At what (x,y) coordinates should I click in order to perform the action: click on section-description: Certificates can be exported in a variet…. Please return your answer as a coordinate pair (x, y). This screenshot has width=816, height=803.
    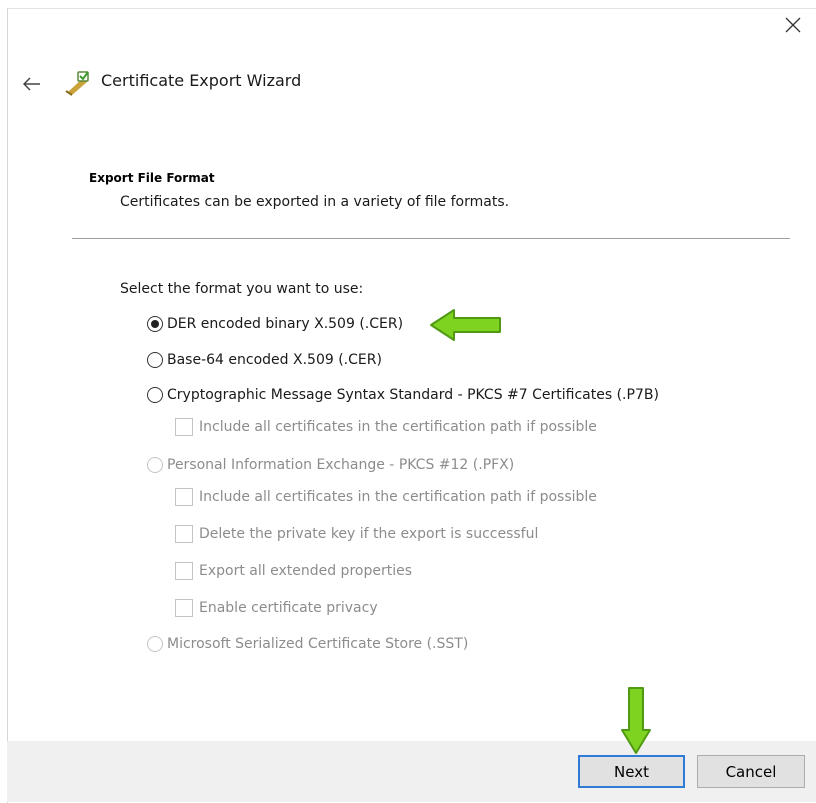
    Looking at the image, I should click on (315, 202).